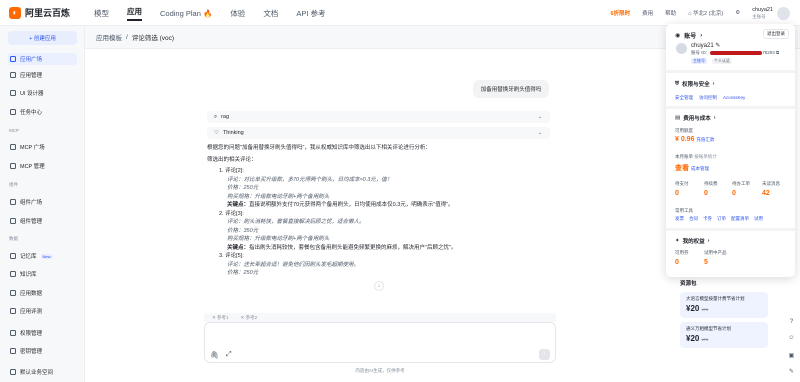 The height and width of the screenshot is (382, 800). What do you see at coordinates (42, 333) in the screenshot?
I see `sidebar-item-permission: 权限管理` at bounding box center [42, 333].